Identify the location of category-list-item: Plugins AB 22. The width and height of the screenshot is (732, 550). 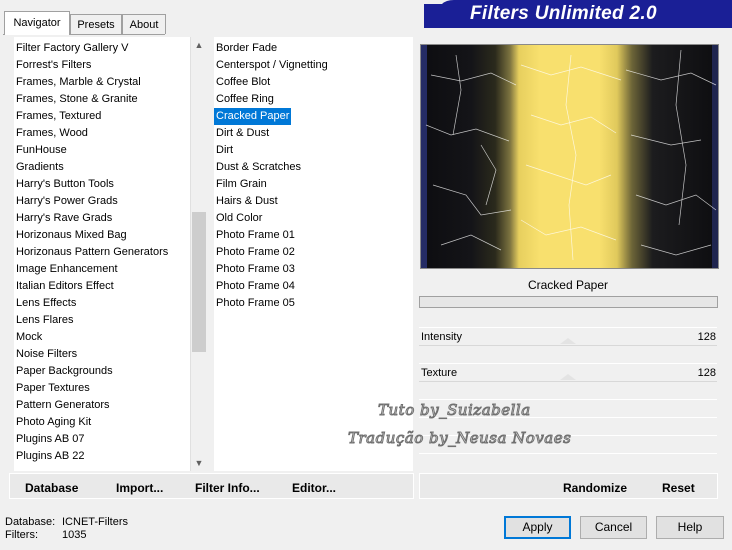
(50, 456).